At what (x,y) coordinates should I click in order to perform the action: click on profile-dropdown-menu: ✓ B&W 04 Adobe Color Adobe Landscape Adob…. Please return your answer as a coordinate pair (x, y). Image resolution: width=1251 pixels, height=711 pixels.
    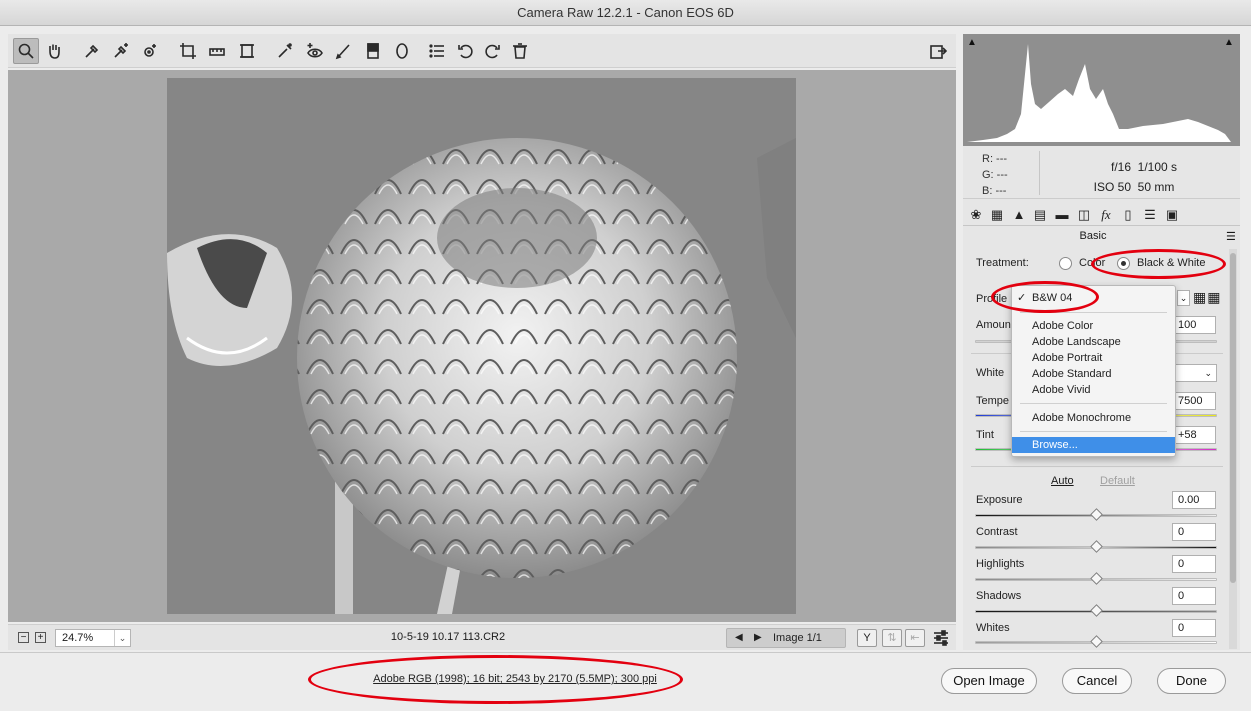
    Looking at the image, I should click on (1093, 371).